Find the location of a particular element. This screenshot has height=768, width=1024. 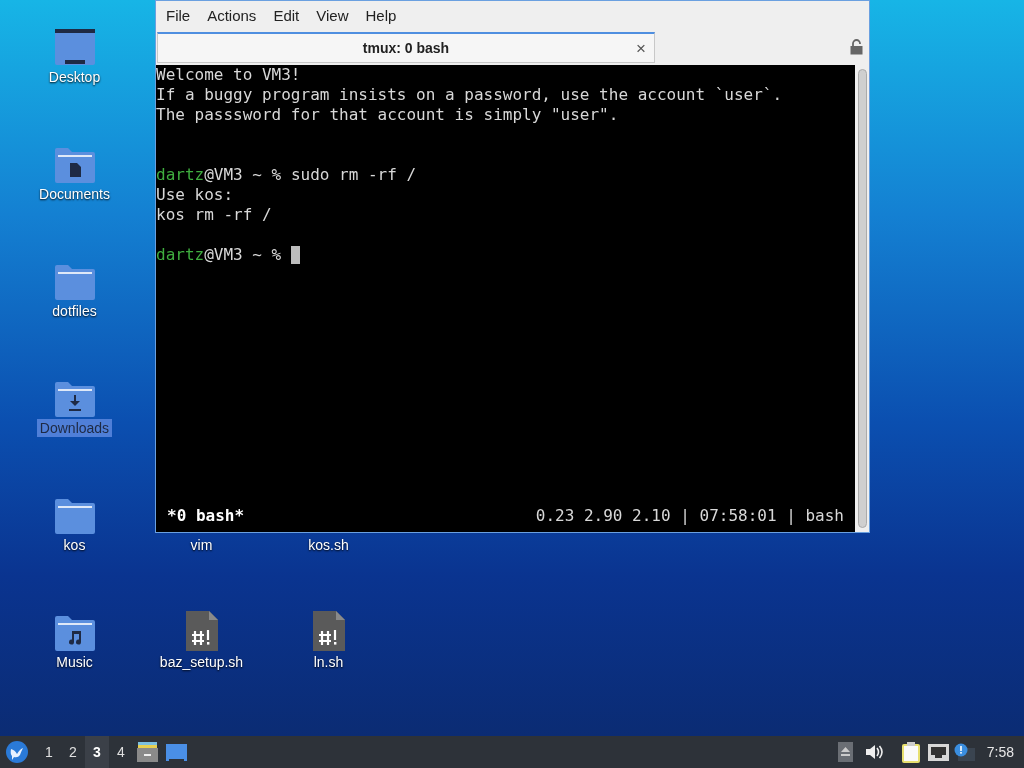

volume-icon is located at coordinates (874, 752).